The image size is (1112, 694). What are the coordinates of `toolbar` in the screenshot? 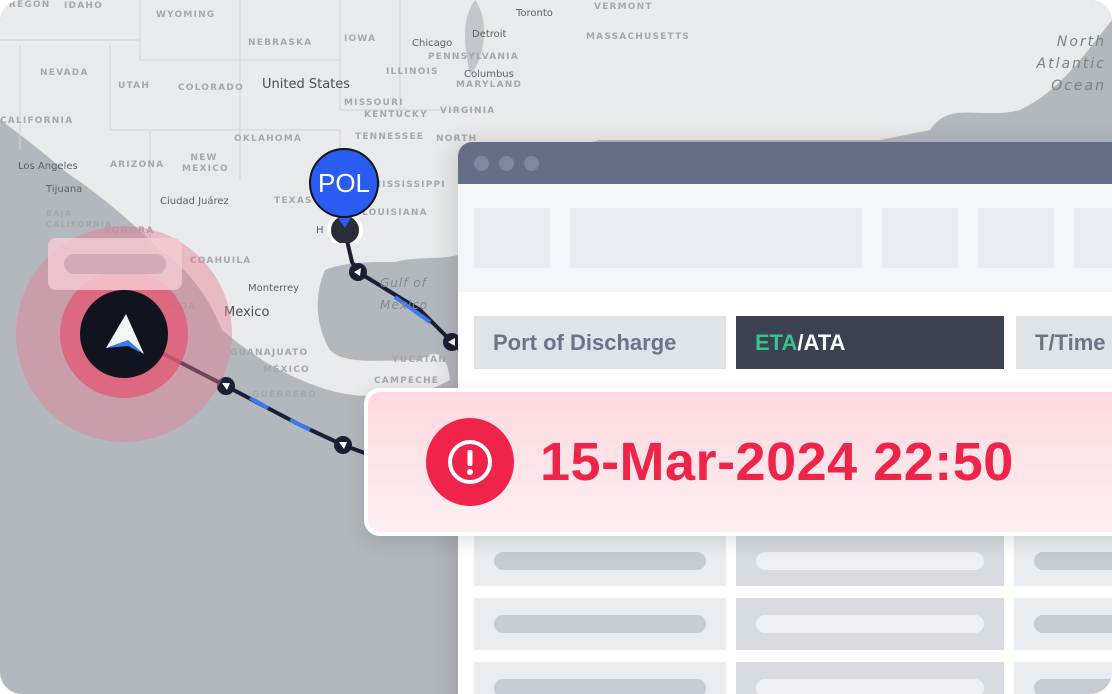 It's located at (785, 238).